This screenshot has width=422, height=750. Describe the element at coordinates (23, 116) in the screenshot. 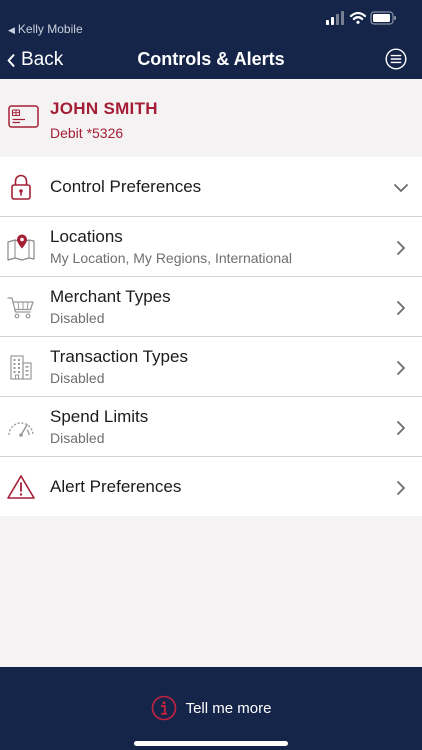

I see `credit-card-icon` at that location.